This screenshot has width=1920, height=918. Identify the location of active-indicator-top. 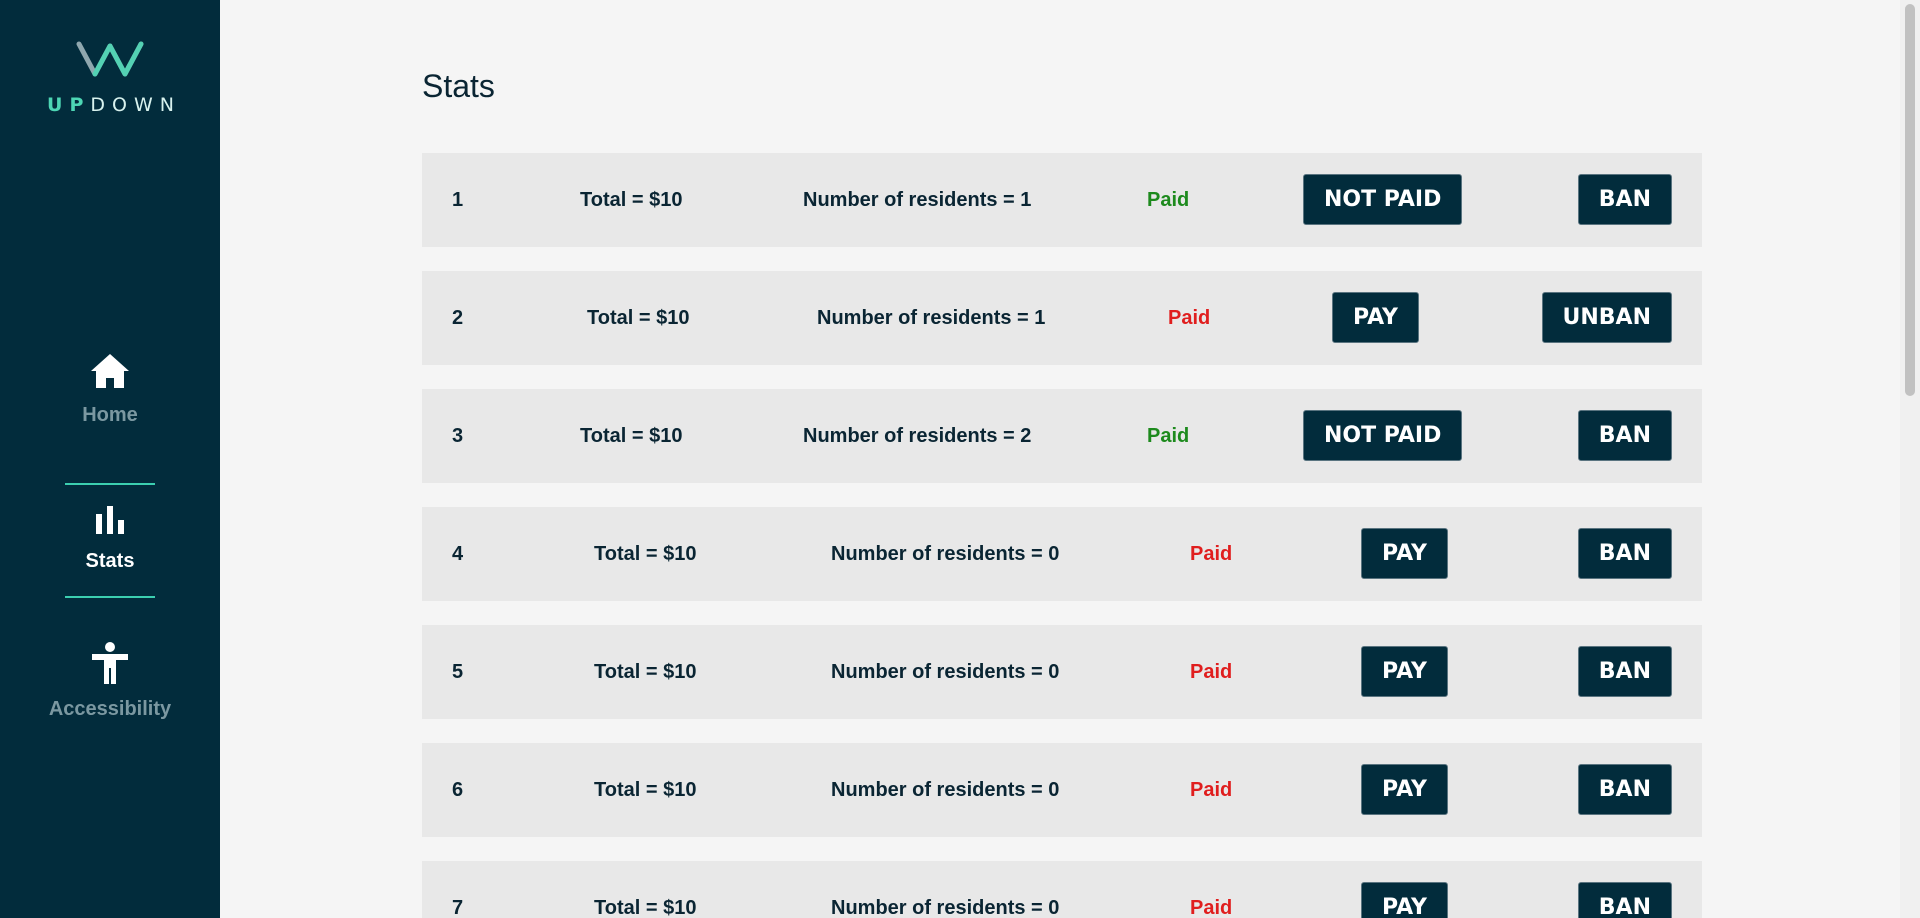
(110, 484).